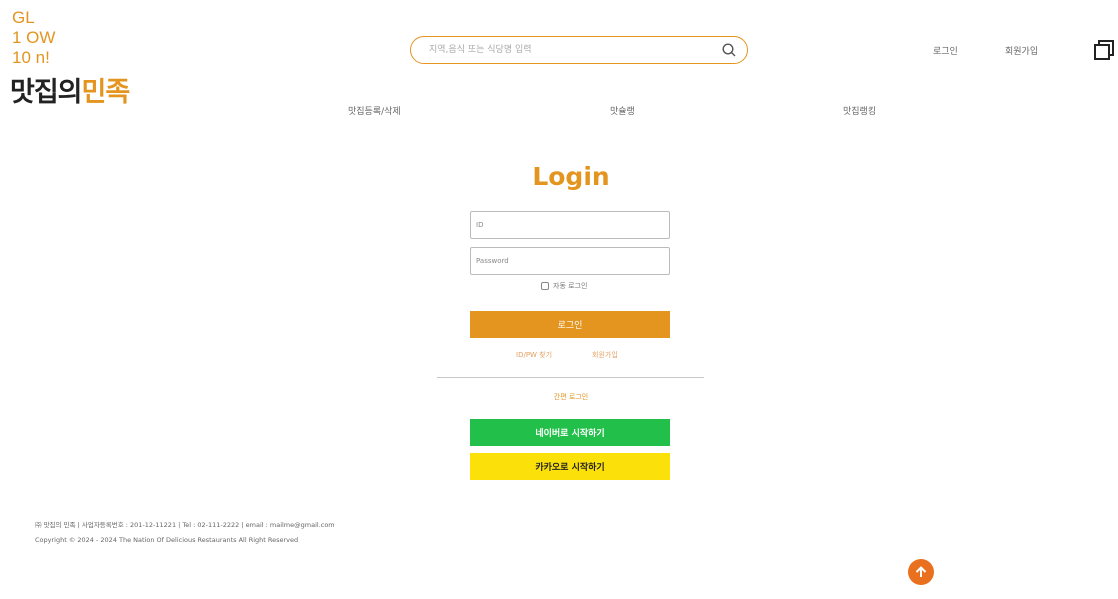  What do you see at coordinates (570, 286) in the screenshot?
I see `auto-login-label: 자동 로그인` at bounding box center [570, 286].